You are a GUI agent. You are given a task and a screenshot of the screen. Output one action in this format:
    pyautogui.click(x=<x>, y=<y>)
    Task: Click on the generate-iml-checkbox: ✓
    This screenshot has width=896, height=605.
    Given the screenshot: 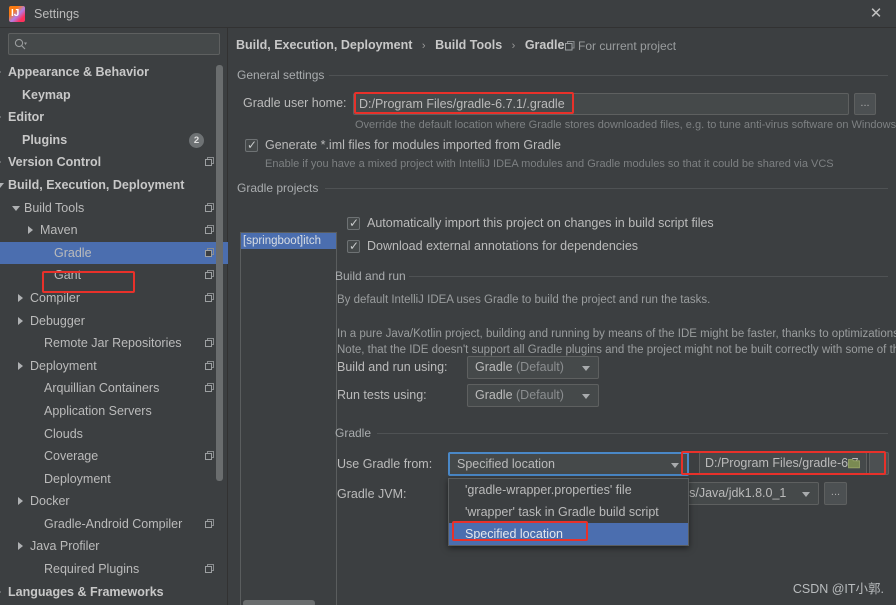 What is the action you would take?
    pyautogui.click(x=251, y=145)
    